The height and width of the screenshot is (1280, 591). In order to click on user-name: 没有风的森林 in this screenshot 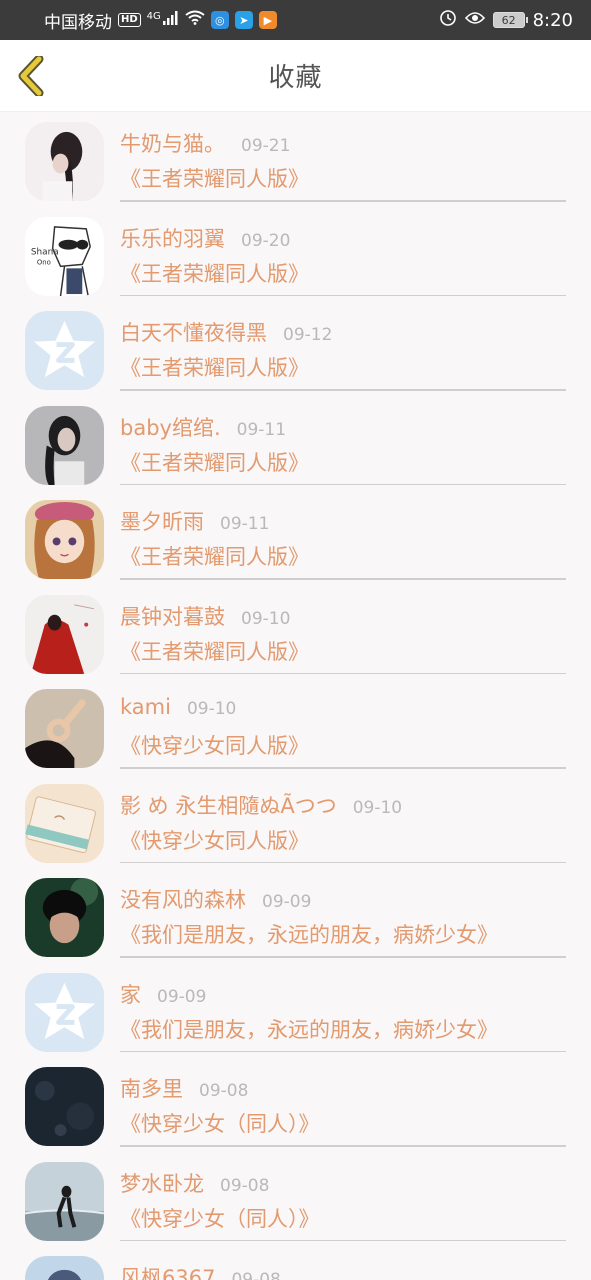, I will do `click(183, 900)`.